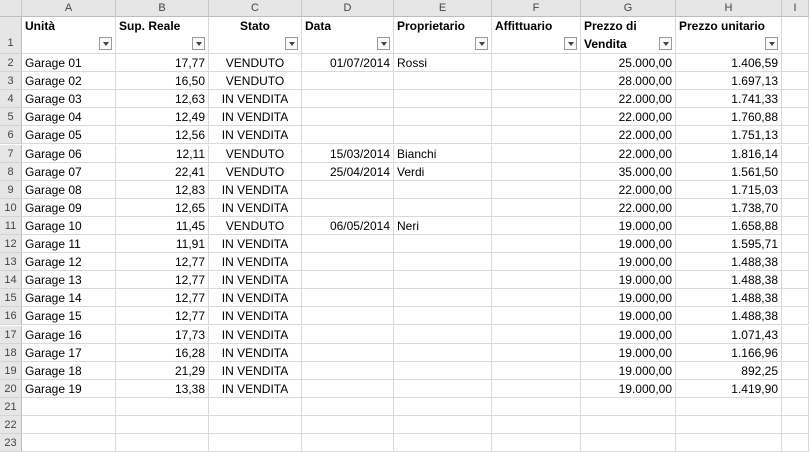 The height and width of the screenshot is (452, 809). Describe the element at coordinates (162, 135) in the screenshot. I see `cell-sup: 12,56` at that location.